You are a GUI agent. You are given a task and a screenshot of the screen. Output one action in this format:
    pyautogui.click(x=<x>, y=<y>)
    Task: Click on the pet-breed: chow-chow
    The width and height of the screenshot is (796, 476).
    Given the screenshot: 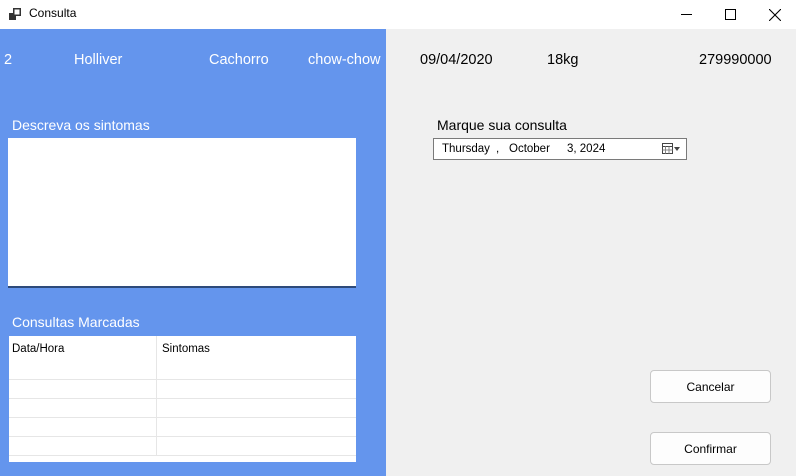 What is the action you would take?
    pyautogui.click(x=344, y=60)
    